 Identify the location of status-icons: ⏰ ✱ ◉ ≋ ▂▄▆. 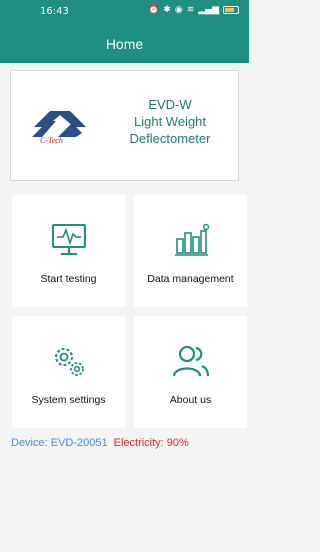
(193, 10).